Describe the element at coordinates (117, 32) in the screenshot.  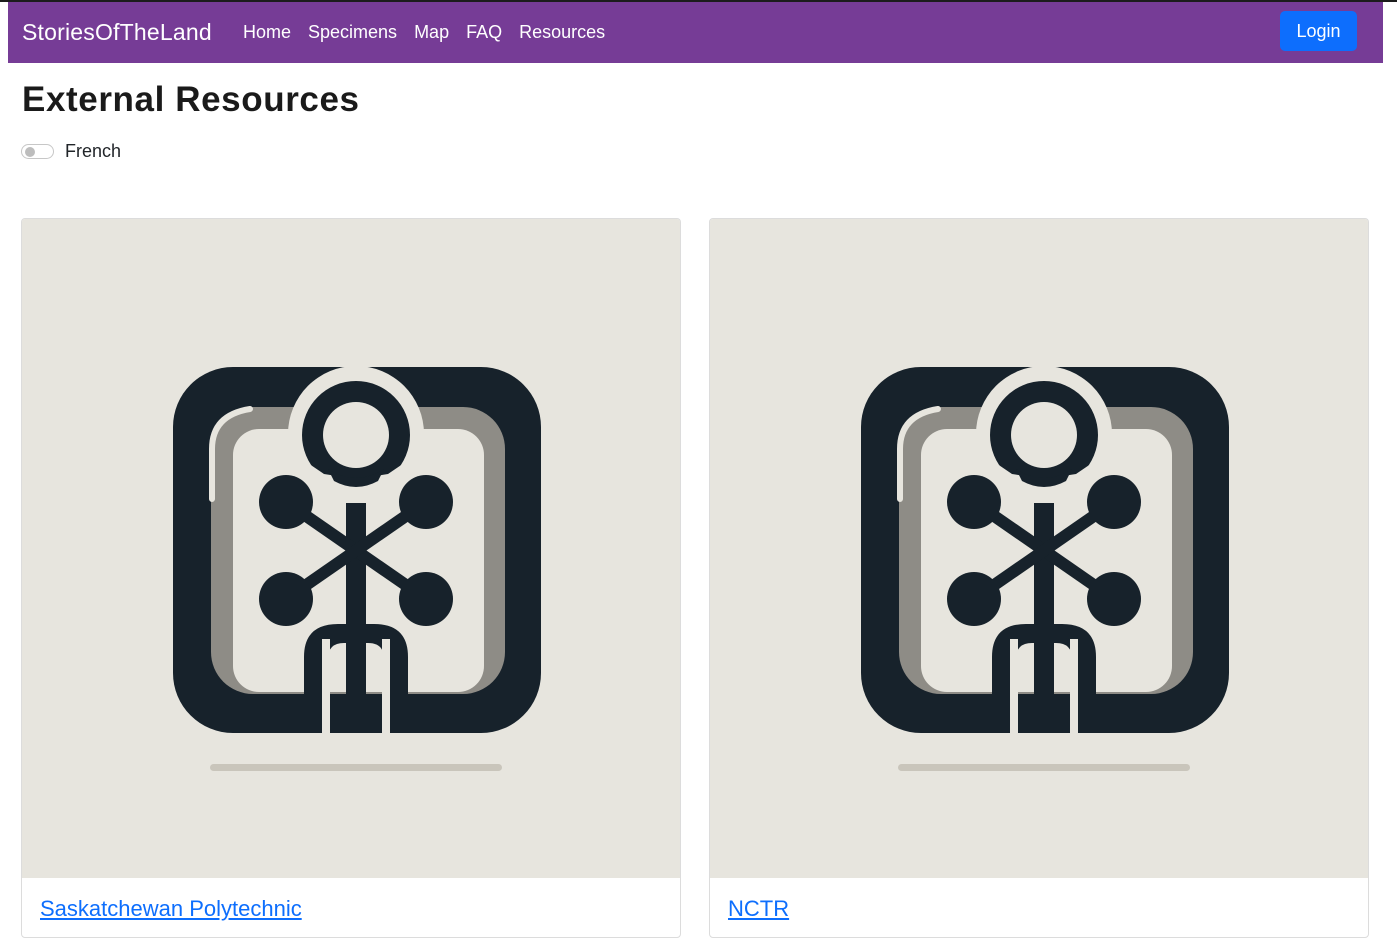
I see `brand-link: StoriesOfTheLand` at that location.